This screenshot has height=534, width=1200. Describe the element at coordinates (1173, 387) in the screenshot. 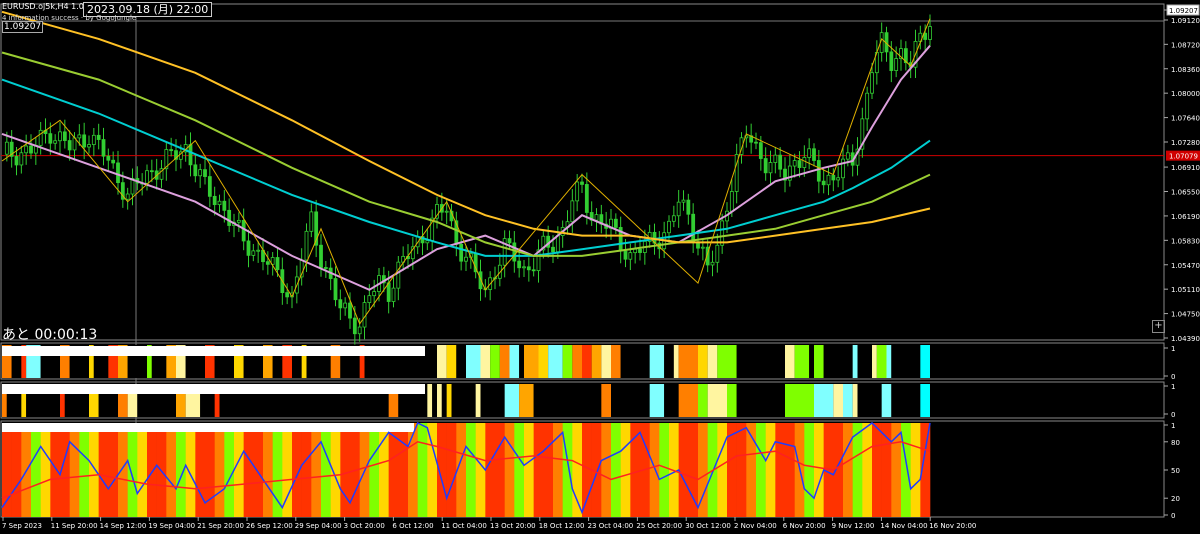

I see `sub-tick-label: 1` at that location.